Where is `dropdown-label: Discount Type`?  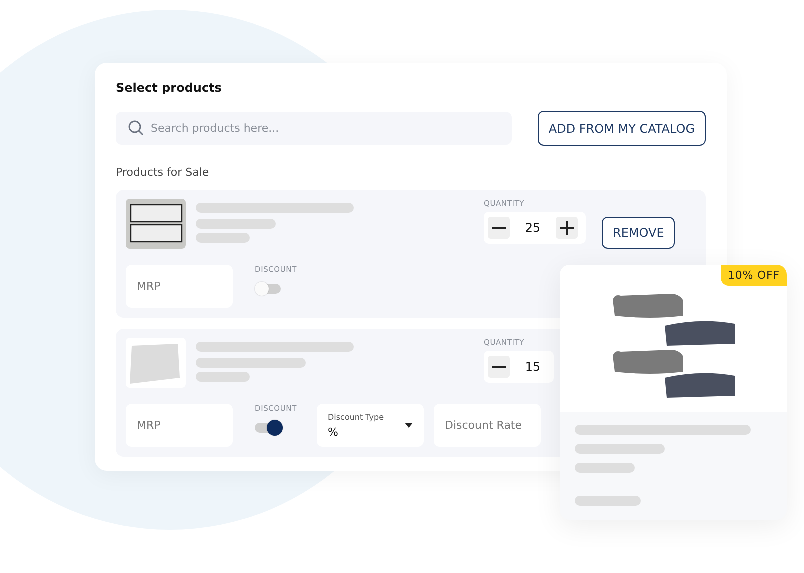
dropdown-label: Discount Type is located at coordinates (356, 417).